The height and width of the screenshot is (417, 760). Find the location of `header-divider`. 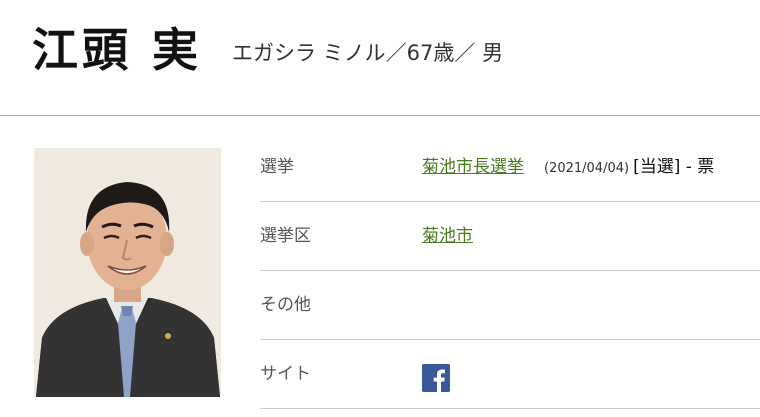

header-divider is located at coordinates (380, 115).